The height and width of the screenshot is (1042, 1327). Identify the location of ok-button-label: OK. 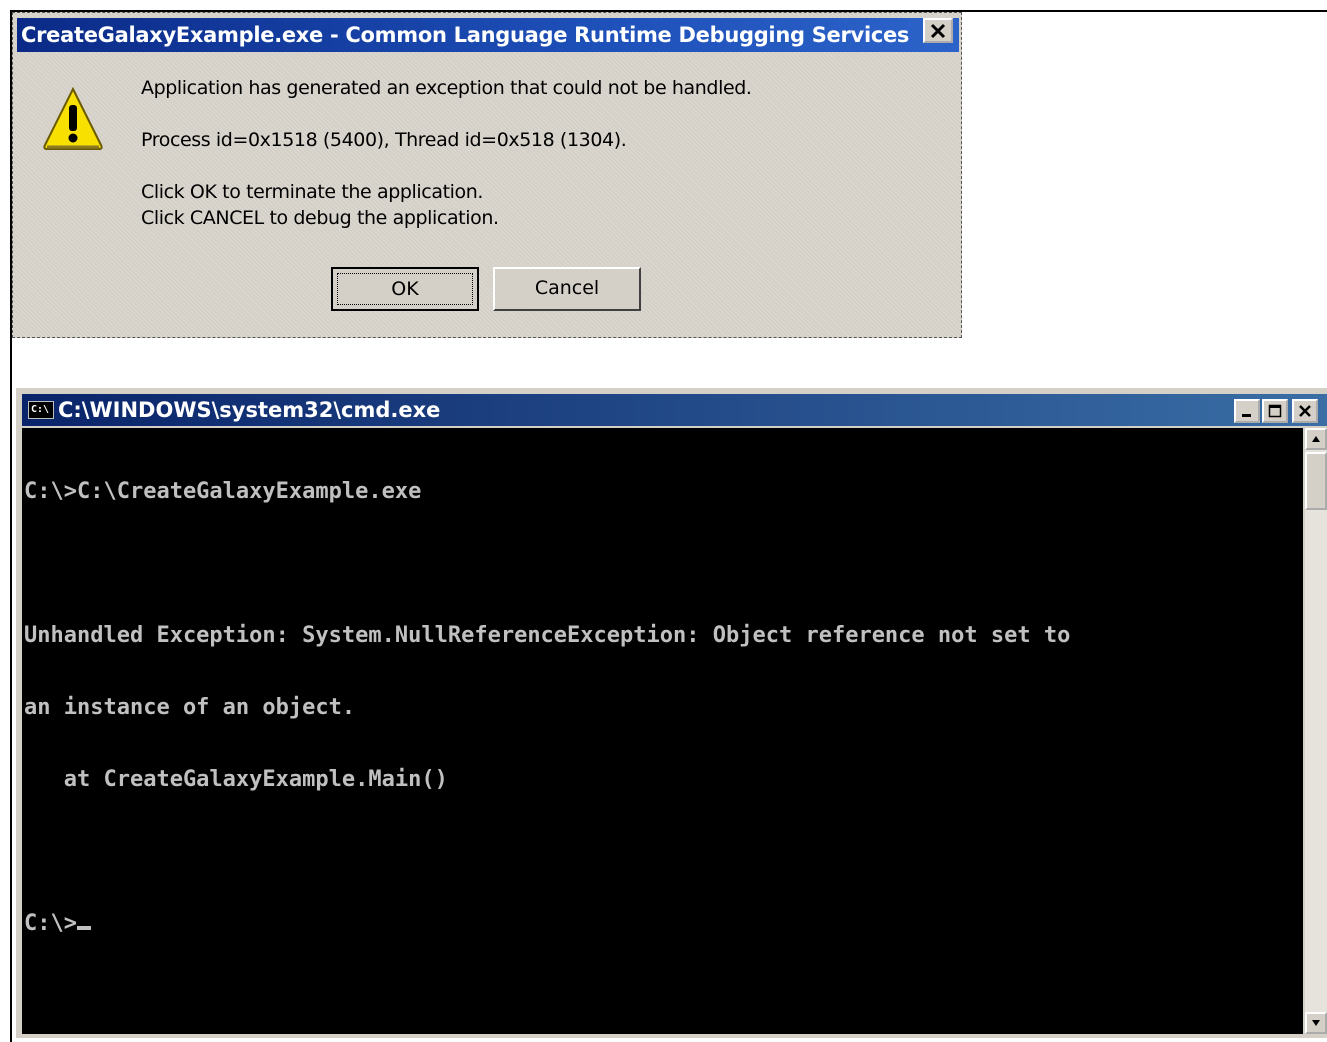
(405, 289).